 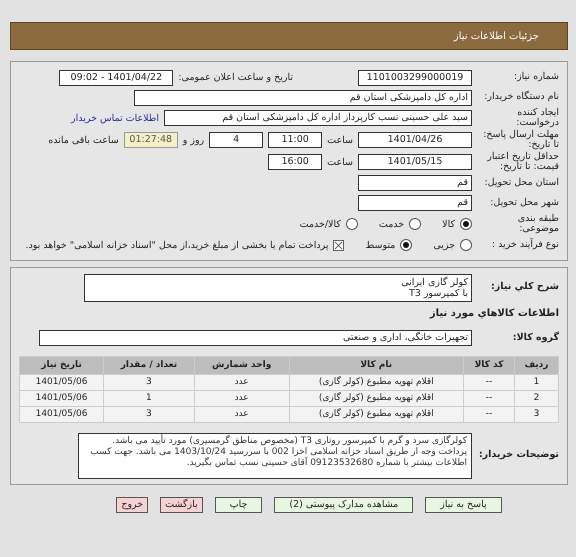 What do you see at coordinates (318, 118) in the screenshot?
I see `creator-field: سید علی حسینی تسب کارپرداز اداره کل دامپزشکی استان قم` at bounding box center [318, 118].